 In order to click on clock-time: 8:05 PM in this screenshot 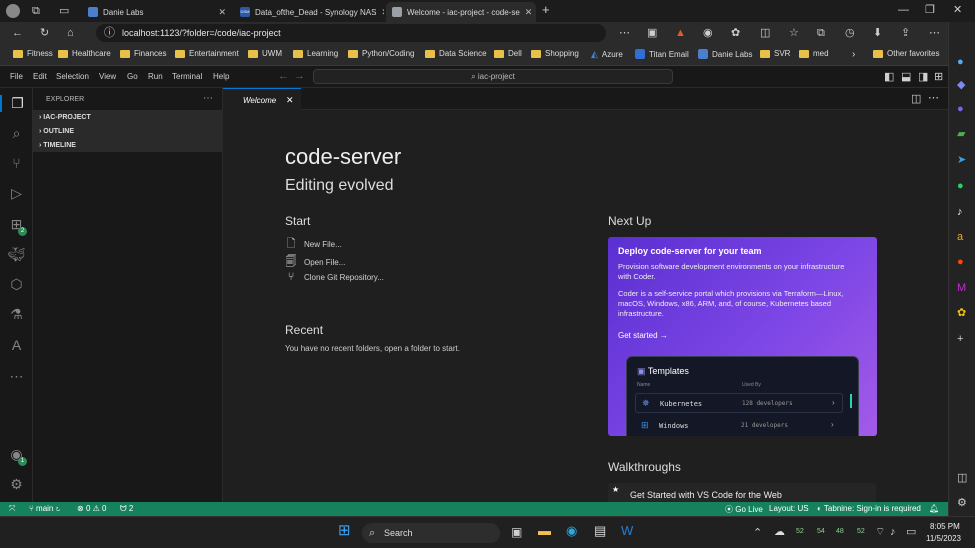, I will do `click(945, 526)`.